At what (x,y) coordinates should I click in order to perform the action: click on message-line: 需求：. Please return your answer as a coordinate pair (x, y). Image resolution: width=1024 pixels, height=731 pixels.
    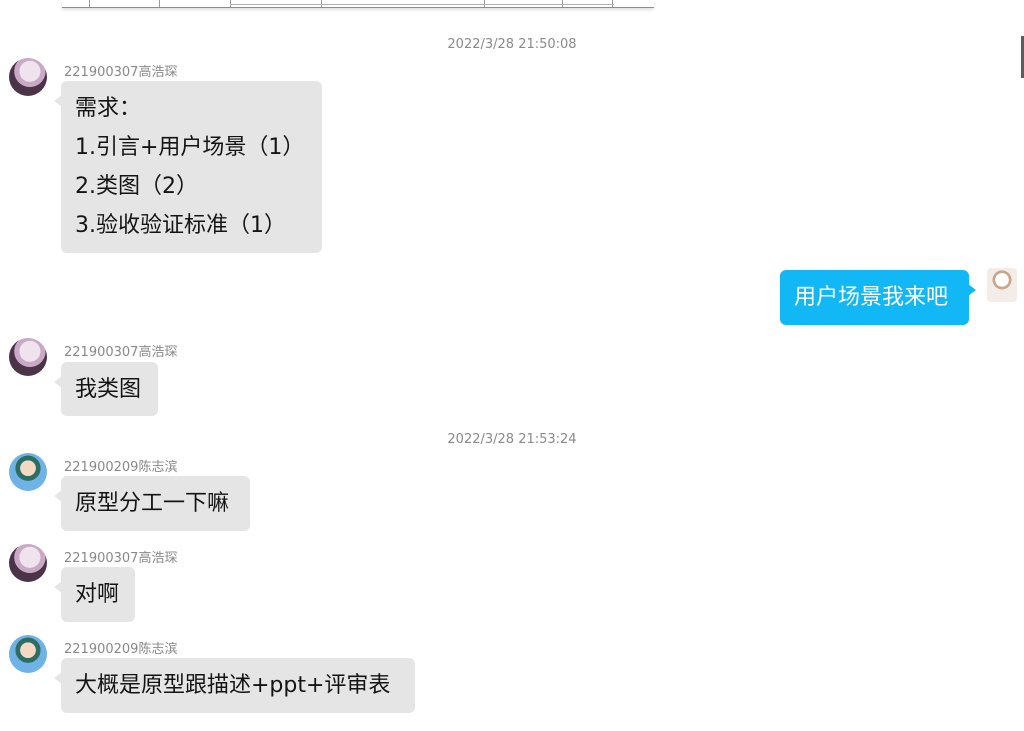
    Looking at the image, I should click on (108, 108).